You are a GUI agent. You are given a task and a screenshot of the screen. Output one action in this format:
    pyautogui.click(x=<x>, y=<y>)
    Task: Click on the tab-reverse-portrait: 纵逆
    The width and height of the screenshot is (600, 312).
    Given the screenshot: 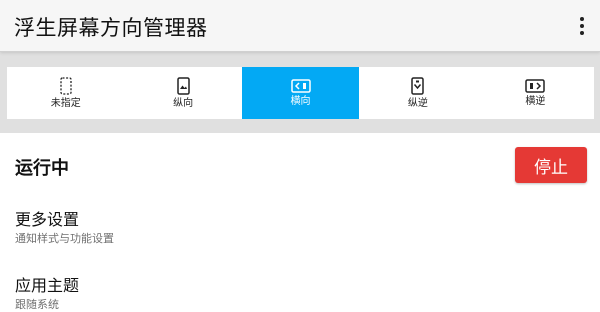 What is the action you would take?
    pyautogui.click(x=417, y=93)
    